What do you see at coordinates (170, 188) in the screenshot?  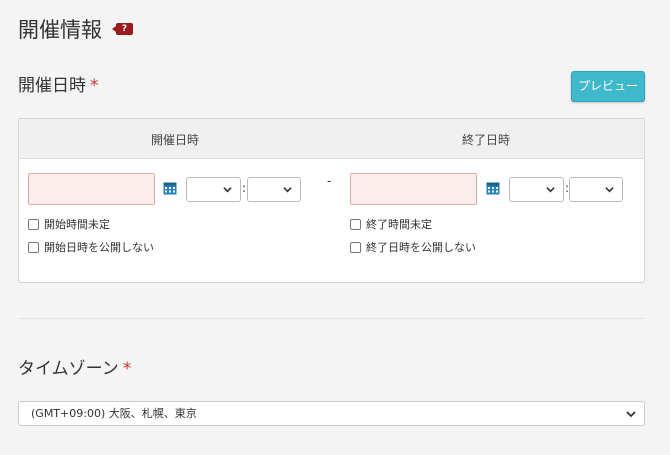 I see `start-calendar-icon` at bounding box center [170, 188].